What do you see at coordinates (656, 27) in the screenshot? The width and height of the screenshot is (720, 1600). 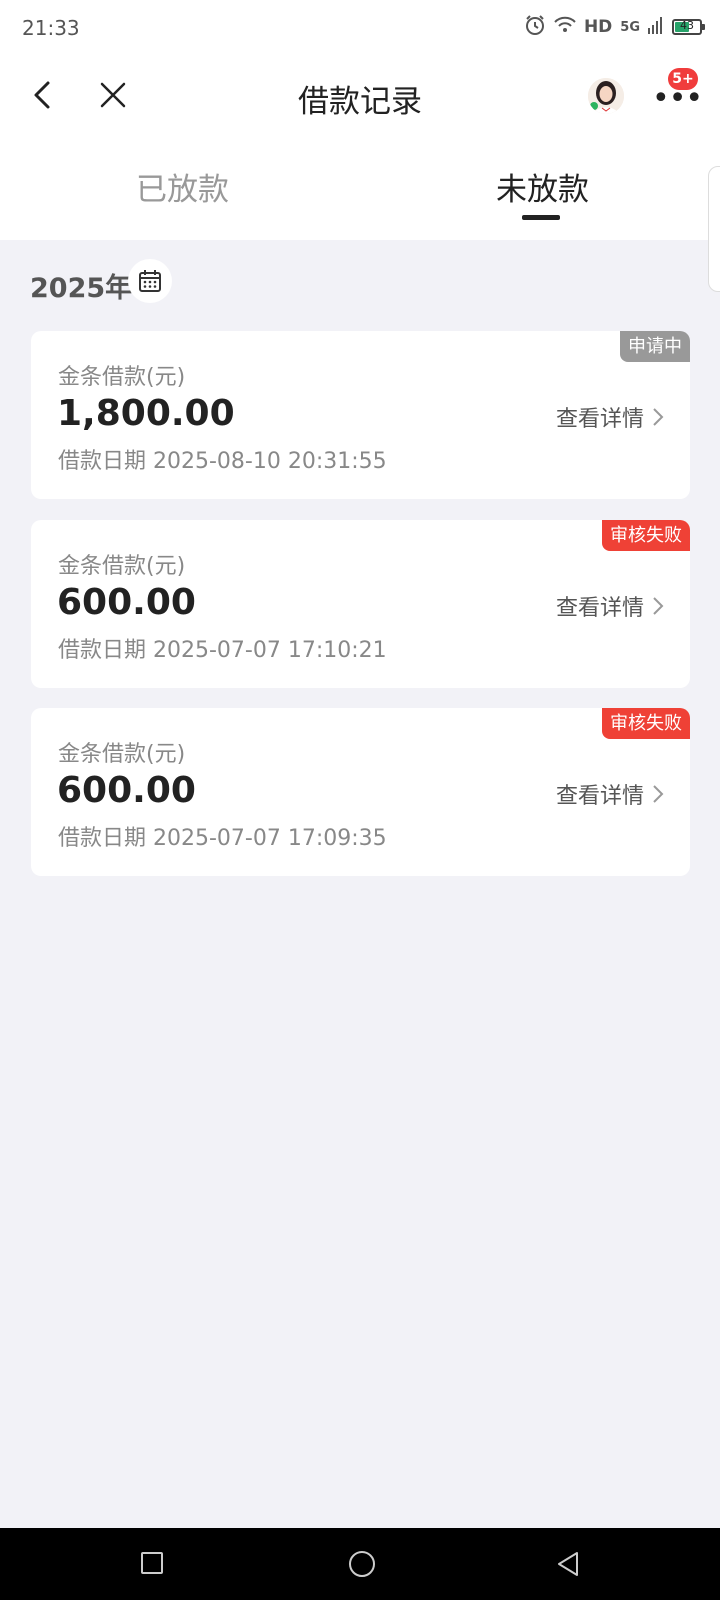 I see `signal-icon` at bounding box center [656, 27].